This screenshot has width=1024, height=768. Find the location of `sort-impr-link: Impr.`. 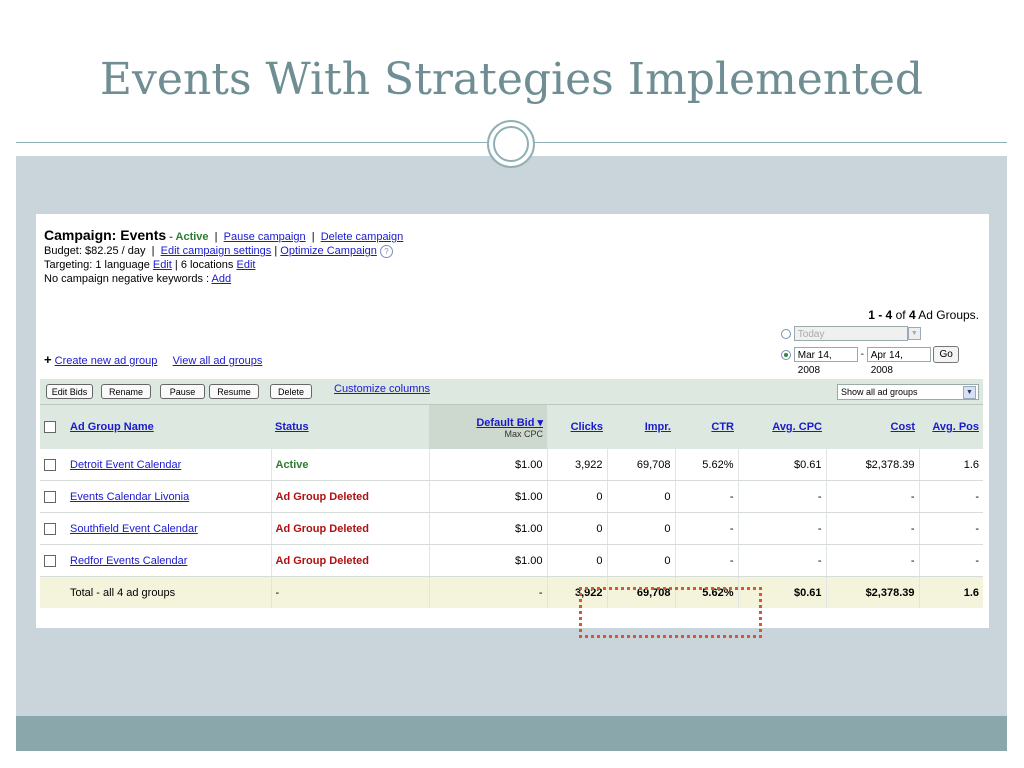

sort-impr-link: Impr. is located at coordinates (658, 427).